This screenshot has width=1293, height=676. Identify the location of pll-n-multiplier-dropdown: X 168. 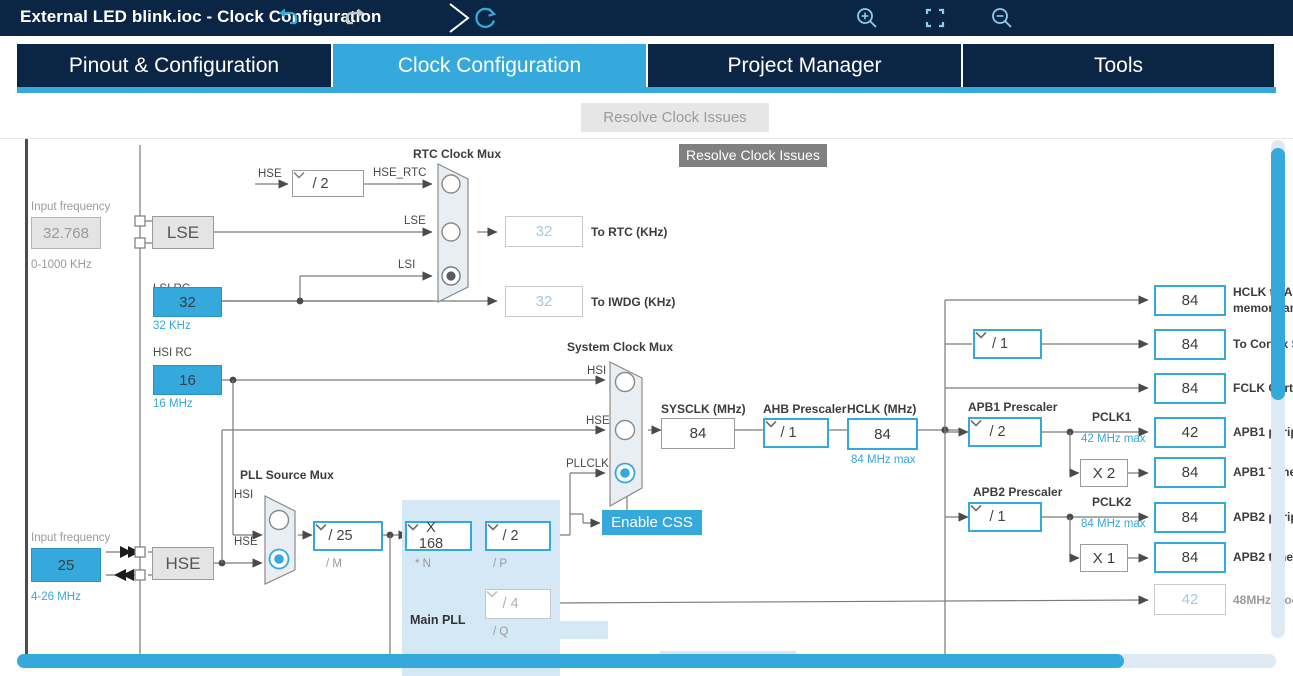
(438, 536).